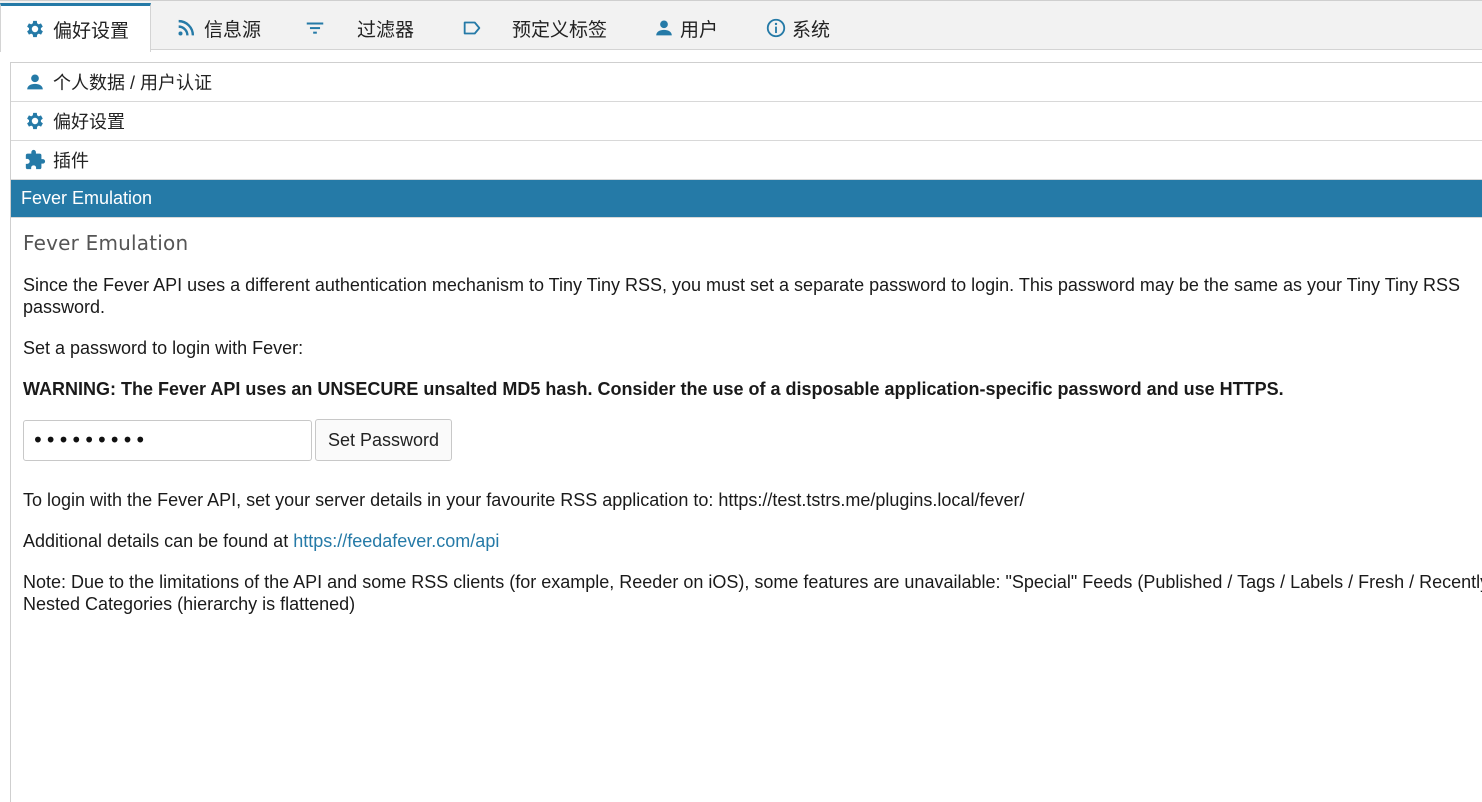  Describe the element at coordinates (35, 160) in the screenshot. I see `puzzle-icon` at that location.